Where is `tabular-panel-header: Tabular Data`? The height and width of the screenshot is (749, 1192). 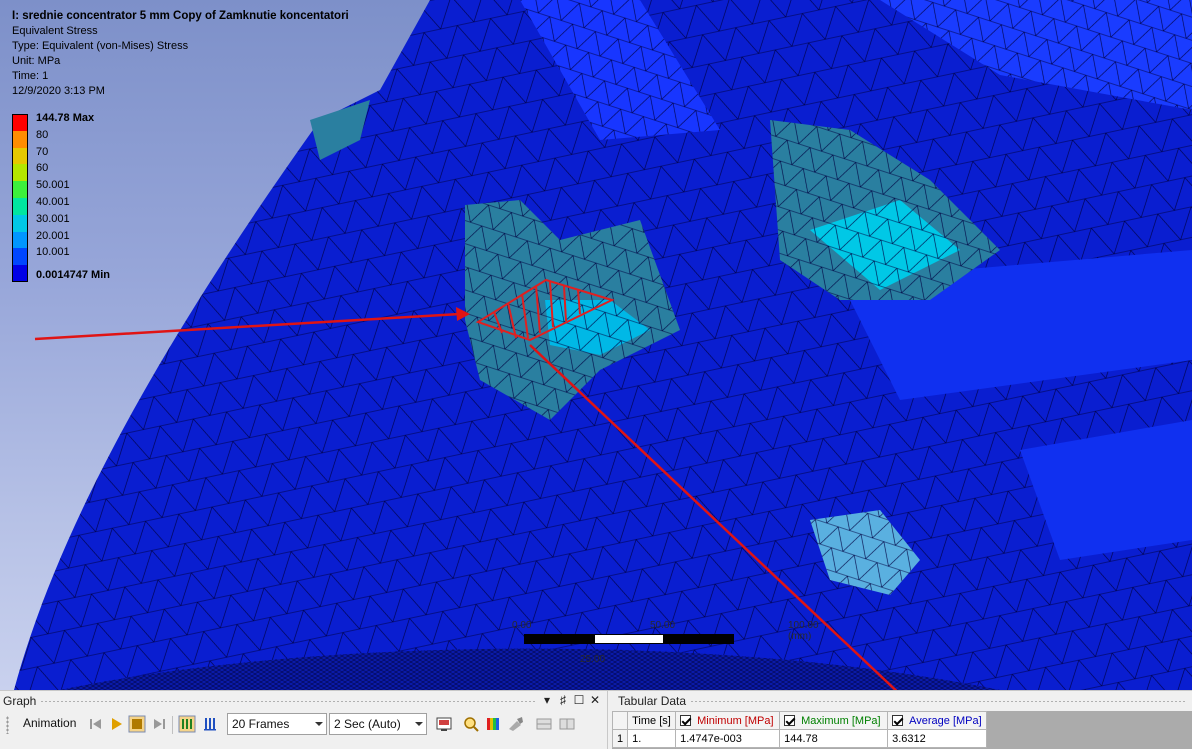 tabular-panel-header: Tabular Data is located at coordinates (902, 701).